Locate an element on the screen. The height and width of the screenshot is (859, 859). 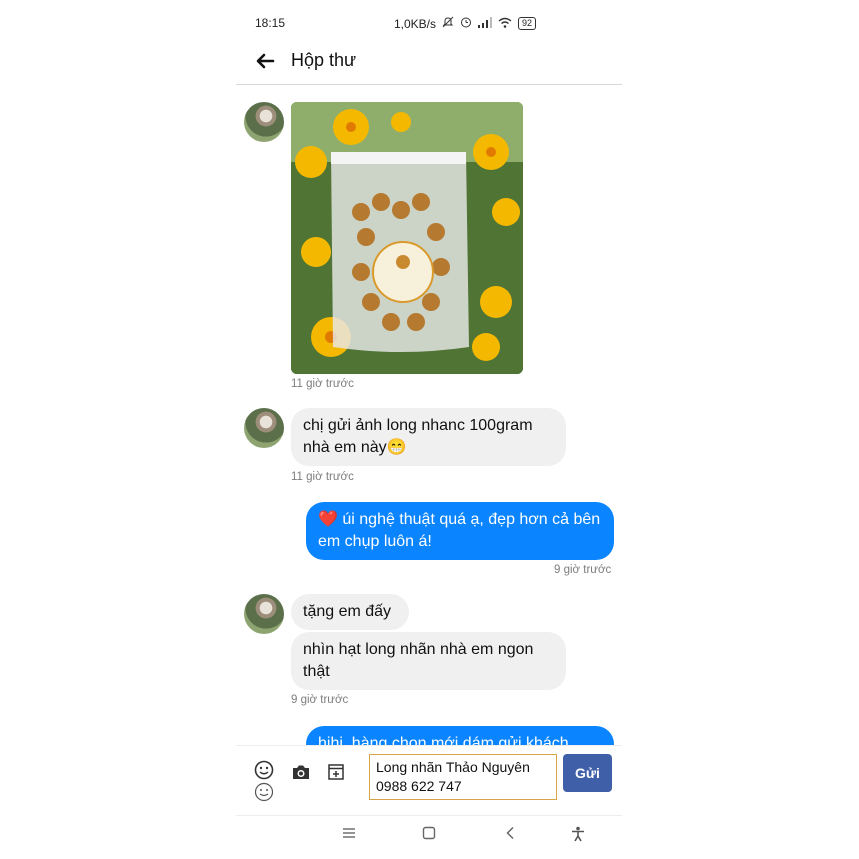
page-title: Hộp thư is located at coordinates (324, 60).